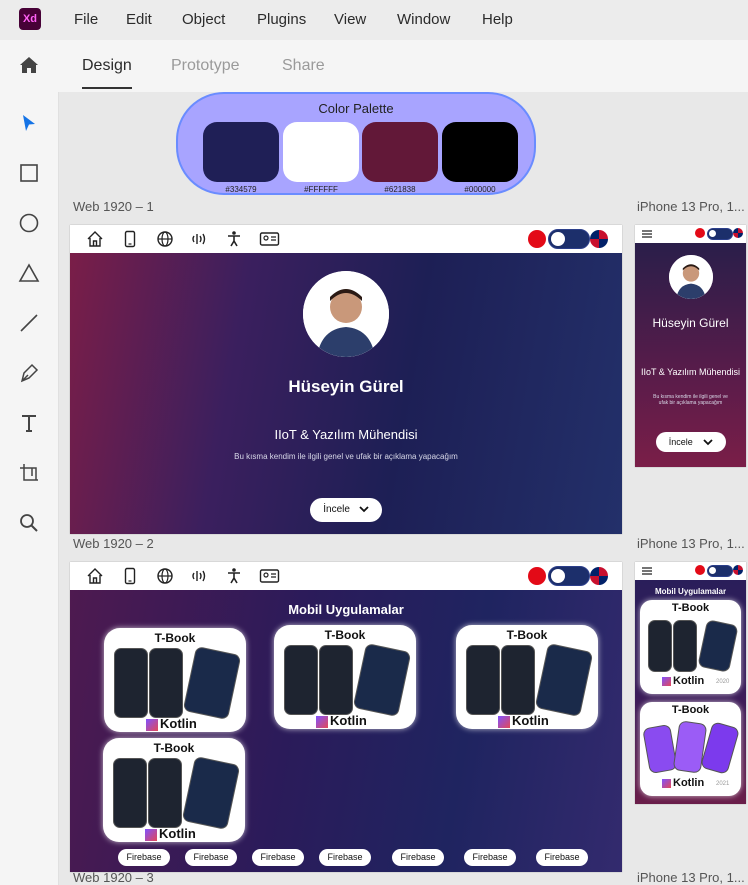 This screenshot has height=885, width=748. What do you see at coordinates (29, 373) in the screenshot?
I see `pen-icon` at bounding box center [29, 373].